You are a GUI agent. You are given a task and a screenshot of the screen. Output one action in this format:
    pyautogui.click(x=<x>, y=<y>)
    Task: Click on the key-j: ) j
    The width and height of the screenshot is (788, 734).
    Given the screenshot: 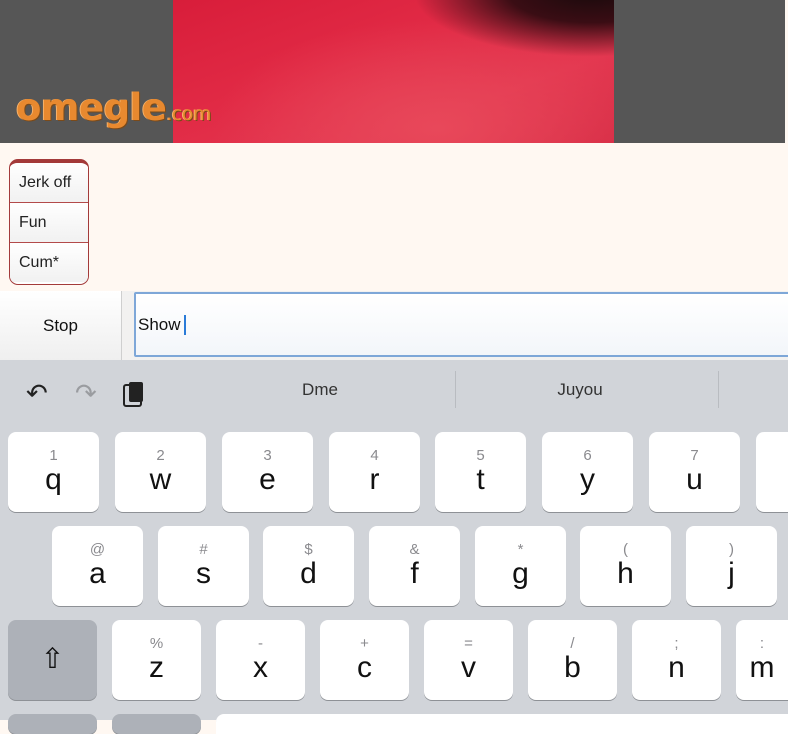 What is the action you would take?
    pyautogui.click(x=731, y=566)
    